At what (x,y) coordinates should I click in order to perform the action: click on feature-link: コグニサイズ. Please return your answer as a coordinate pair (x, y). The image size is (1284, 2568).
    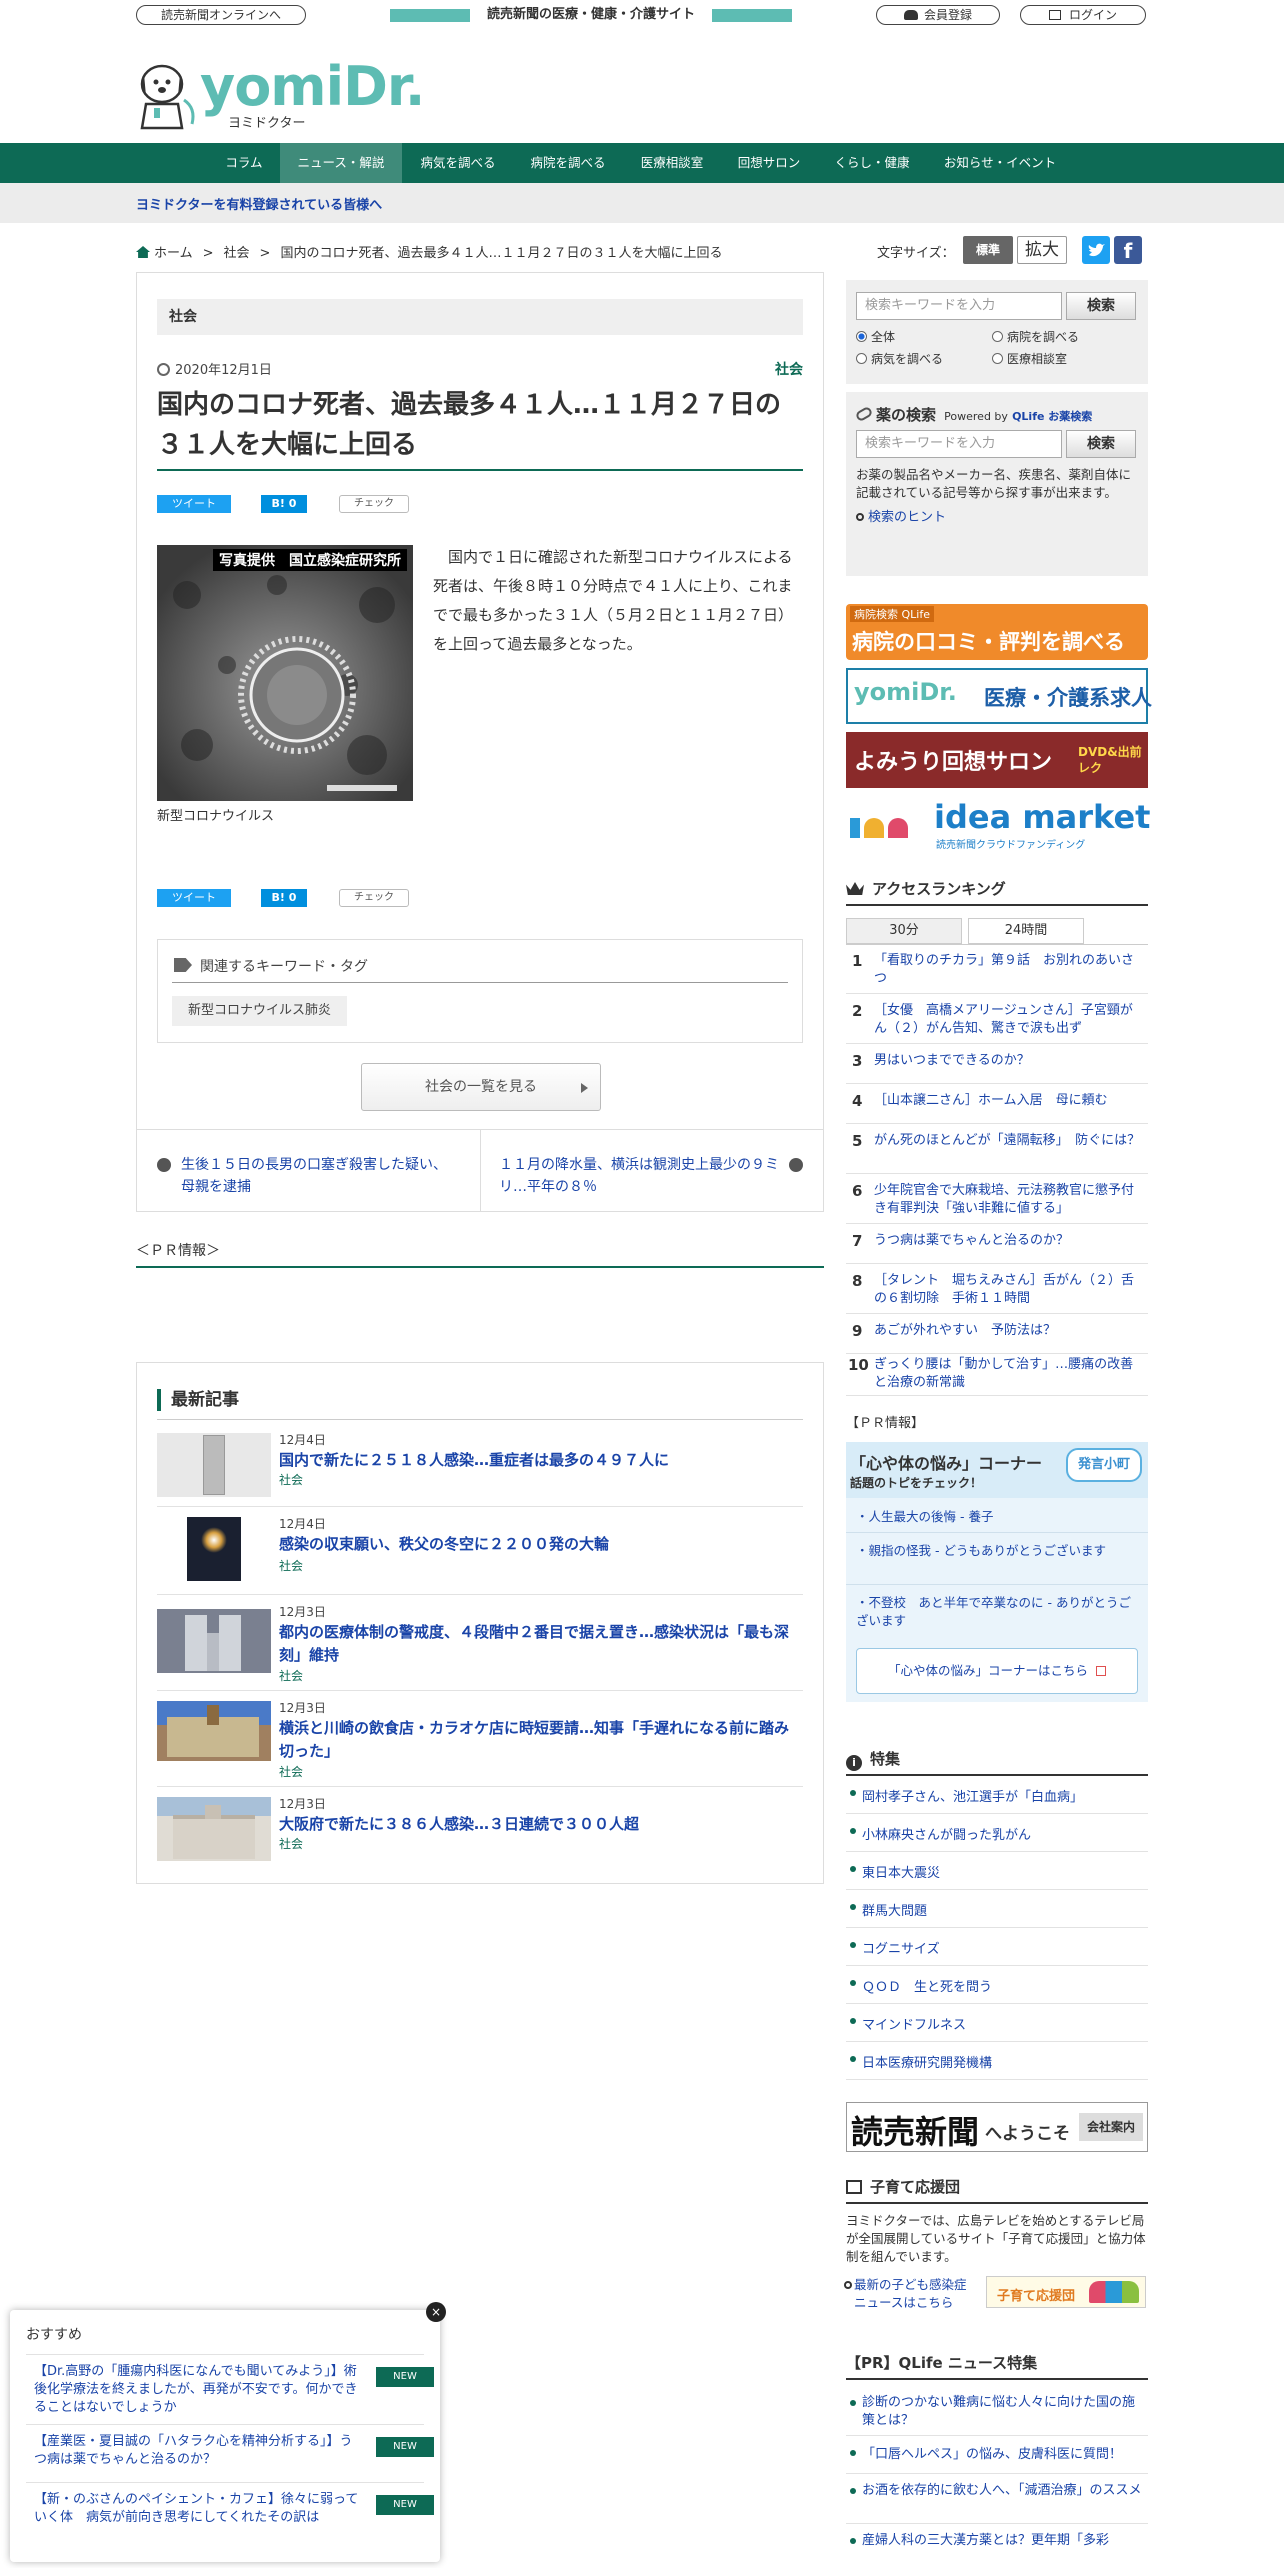
    Looking at the image, I should click on (901, 1947).